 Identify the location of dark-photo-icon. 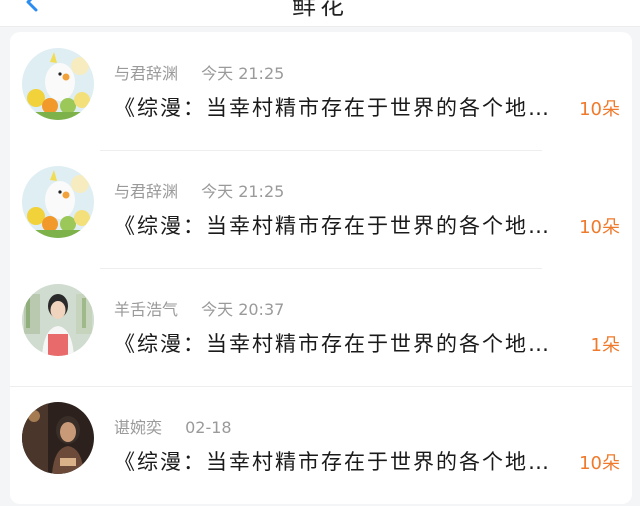
(58, 438).